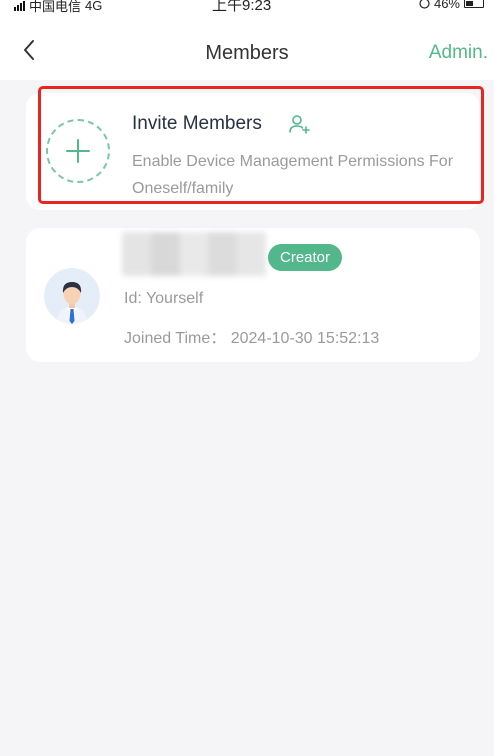 The width and height of the screenshot is (494, 756). I want to click on status-bar-left: 中国电信 4G, so click(58, 7).